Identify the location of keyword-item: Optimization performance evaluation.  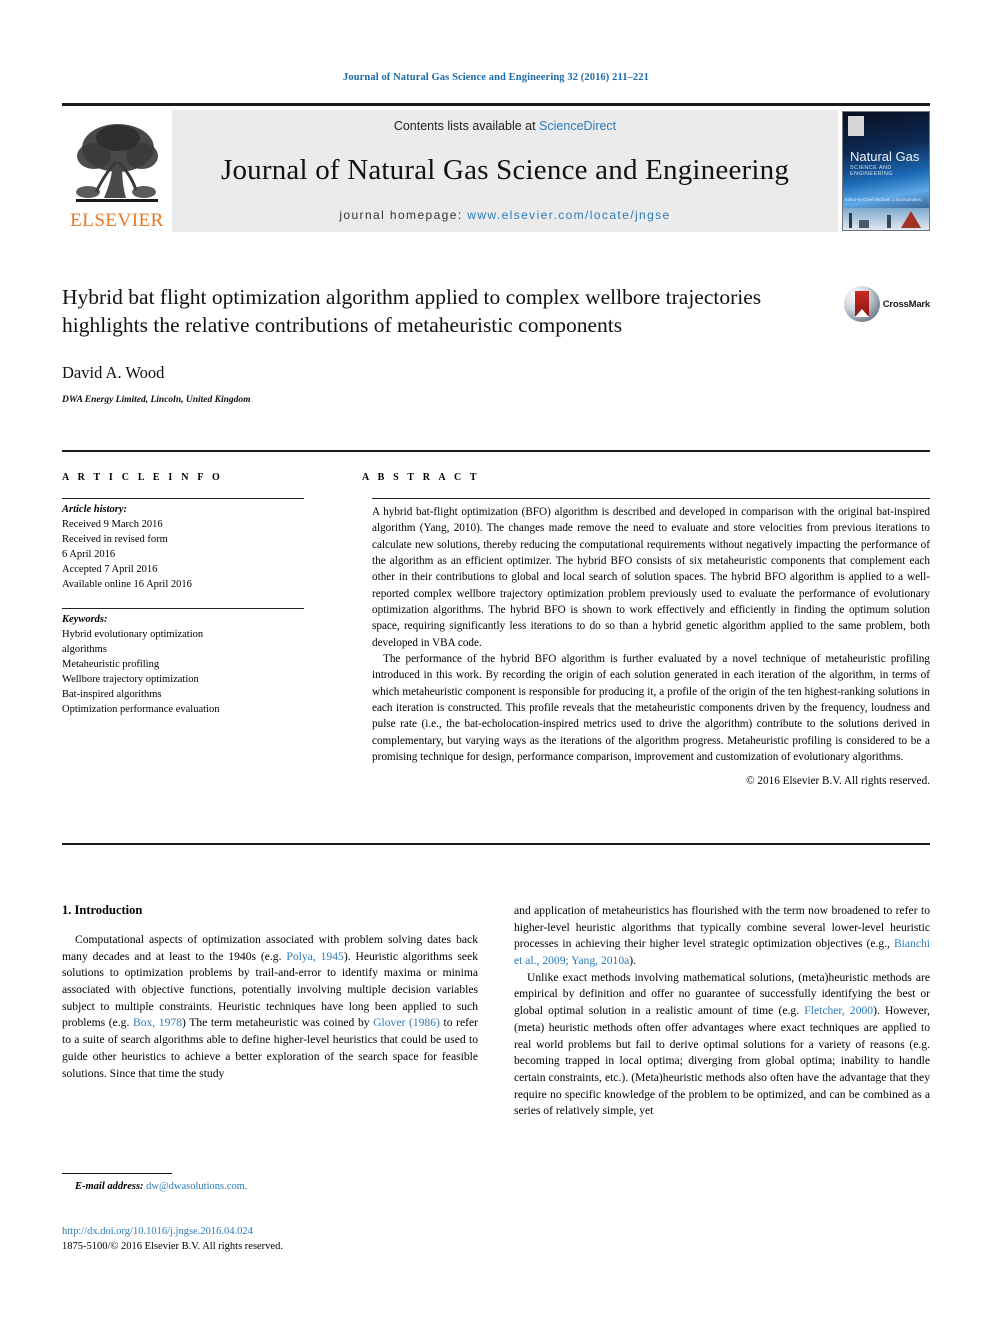
(141, 709).